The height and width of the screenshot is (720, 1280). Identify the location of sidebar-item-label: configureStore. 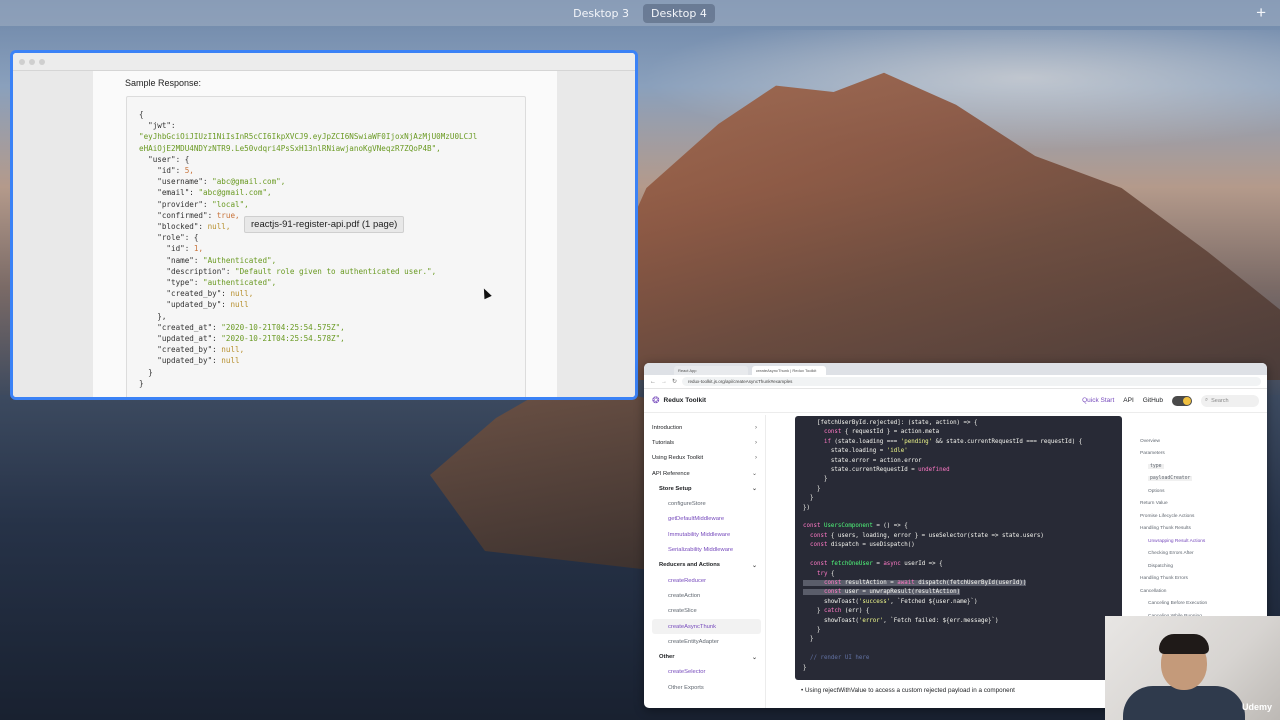
(687, 504).